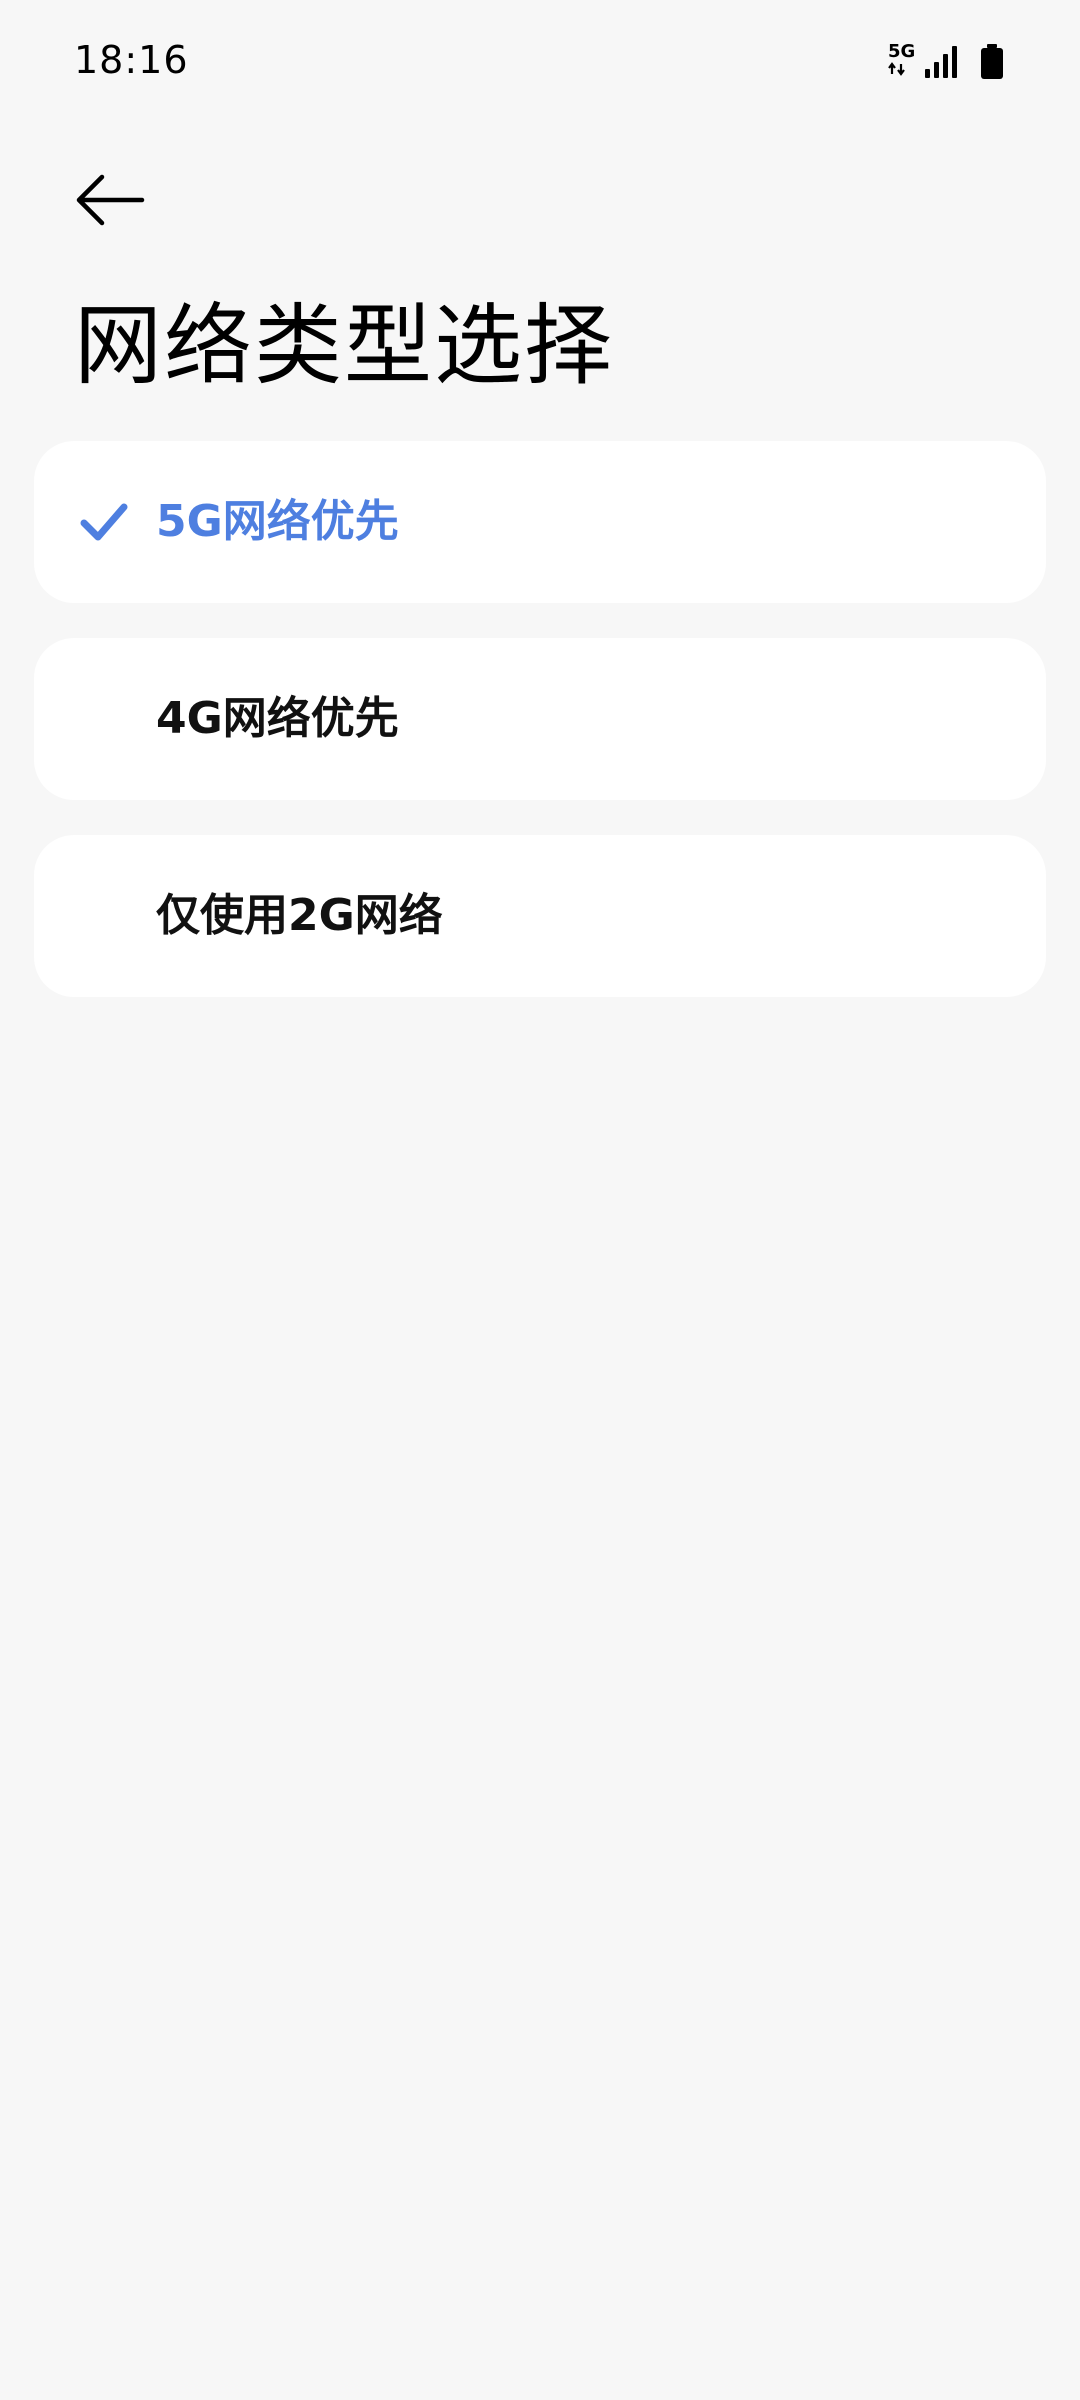 The width and height of the screenshot is (1080, 2400). Describe the element at coordinates (104, 522) in the screenshot. I see `checkmark-icon` at that location.